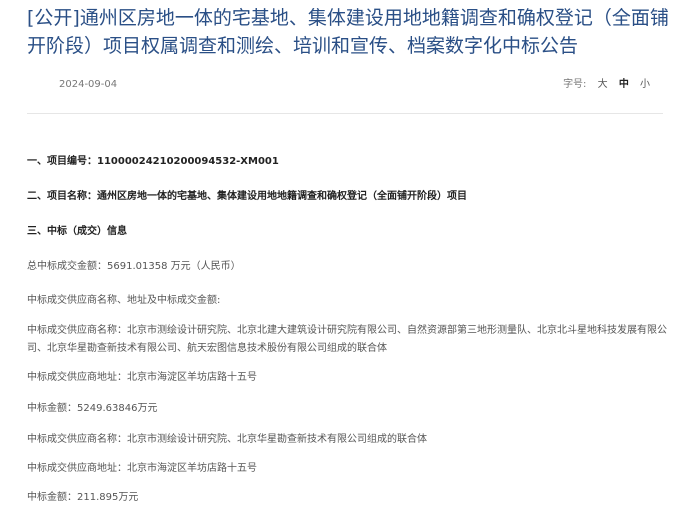 This screenshot has height=507, width=690. I want to click on supplier-1-amount: 中标金额：5249.63846万元, so click(92, 408).